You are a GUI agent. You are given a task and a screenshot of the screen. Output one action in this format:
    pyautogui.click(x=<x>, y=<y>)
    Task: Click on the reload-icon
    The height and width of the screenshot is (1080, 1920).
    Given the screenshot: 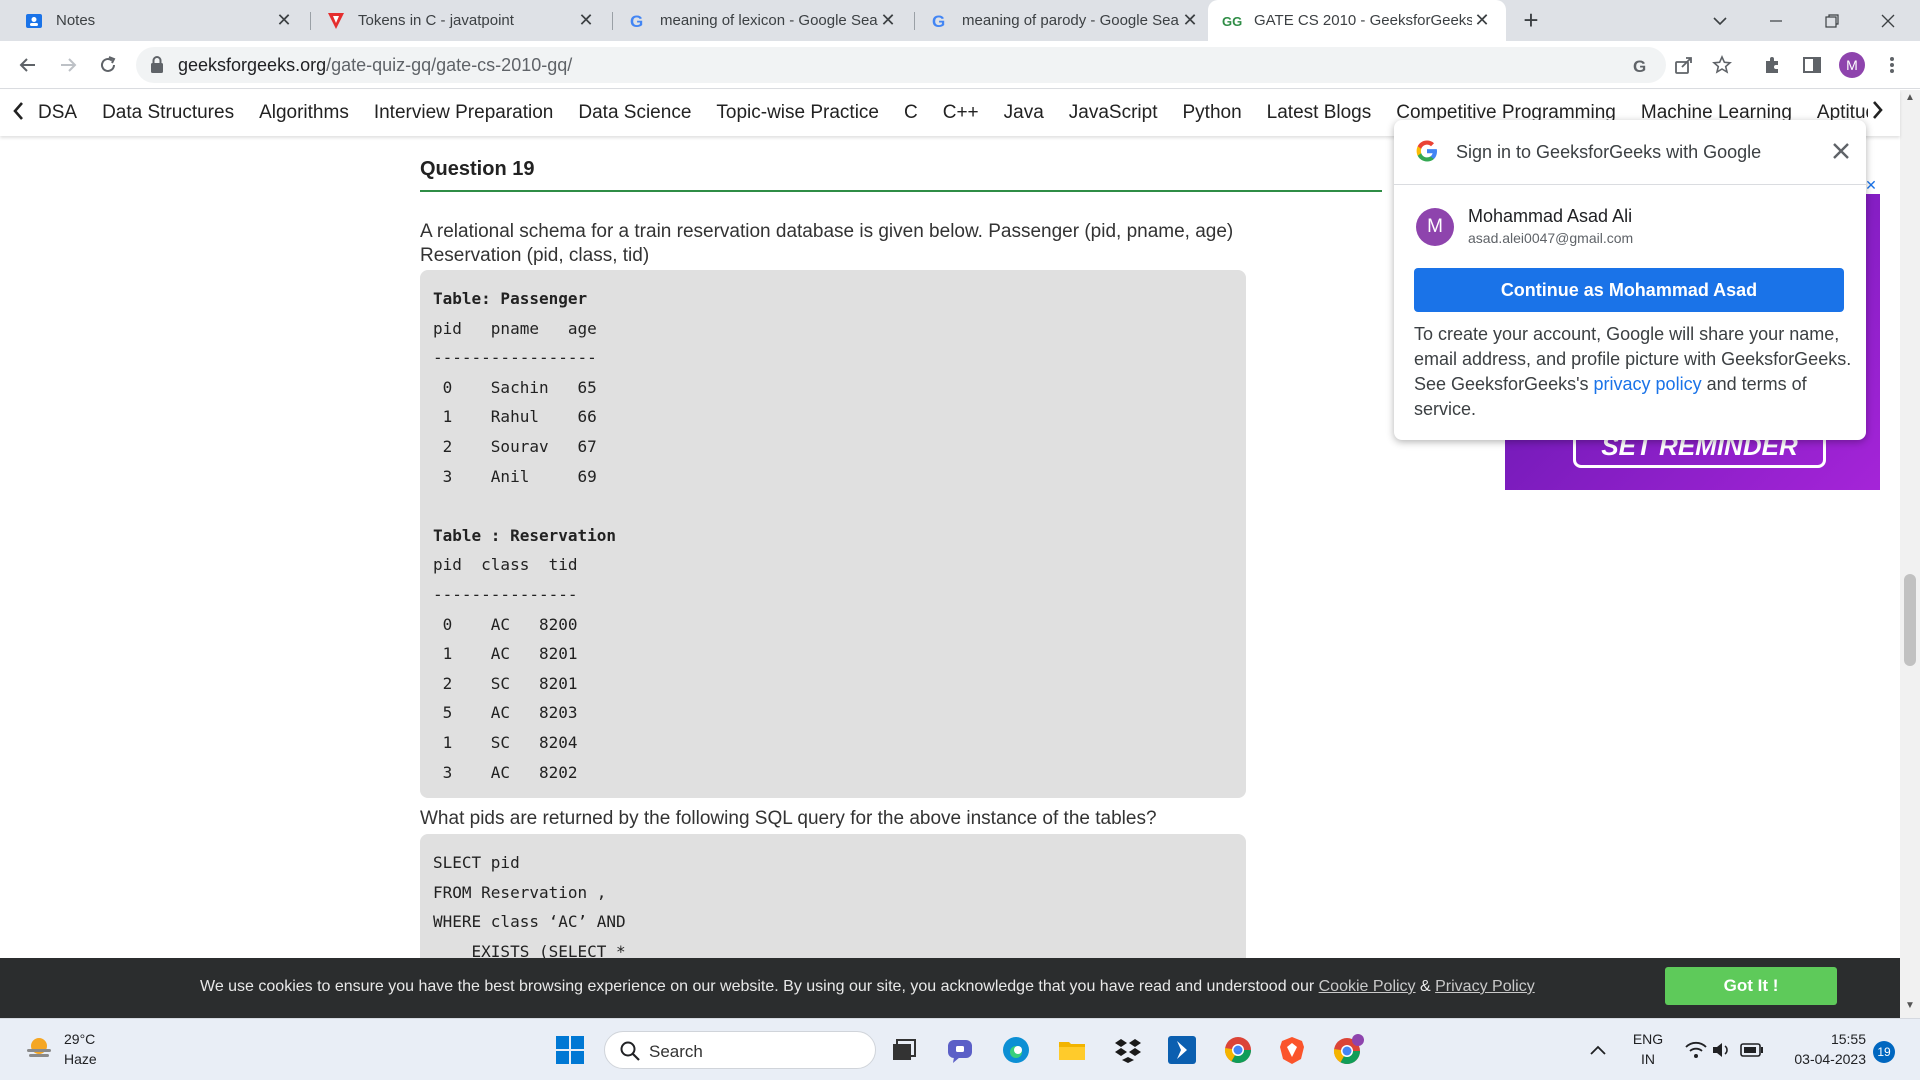 What is the action you would take?
    pyautogui.click(x=108, y=65)
    